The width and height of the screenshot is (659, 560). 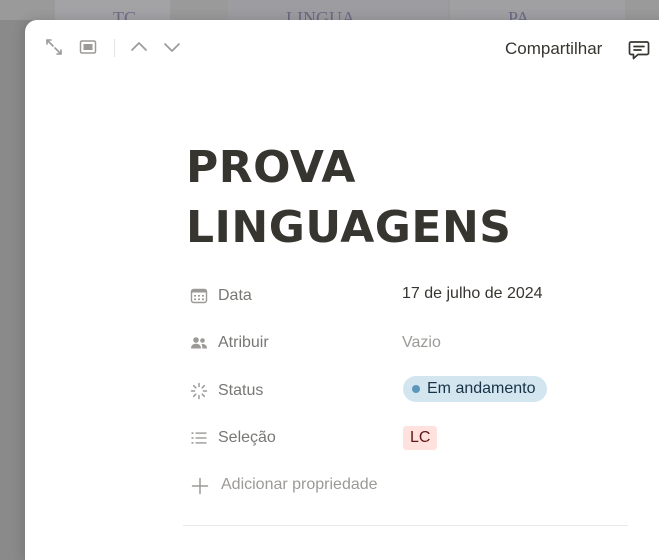 I want to click on property-name: Status, so click(x=241, y=390).